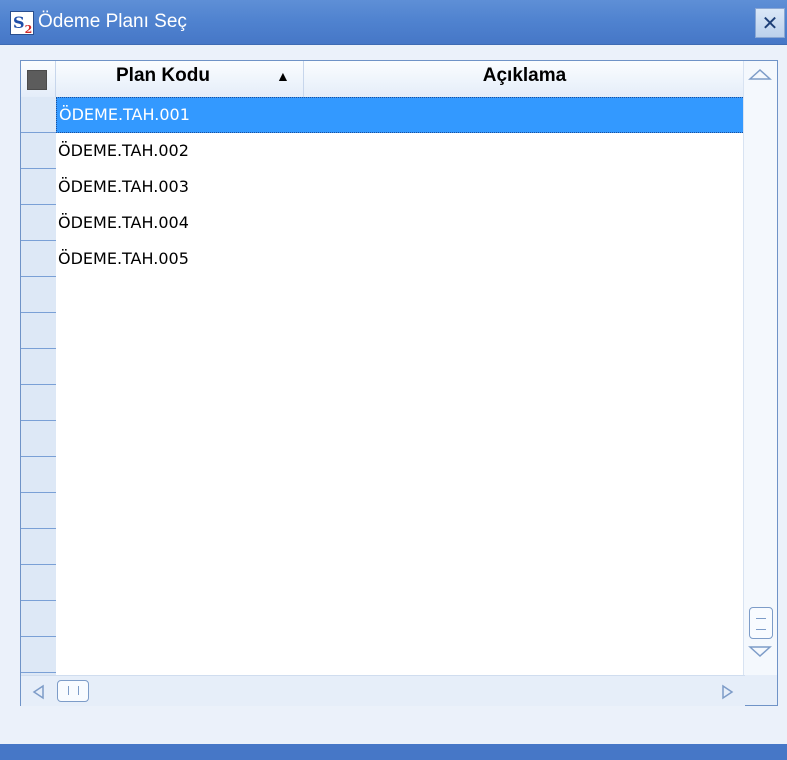  I want to click on column-header-plan-code: Plan Kodu ▲, so click(180, 79).